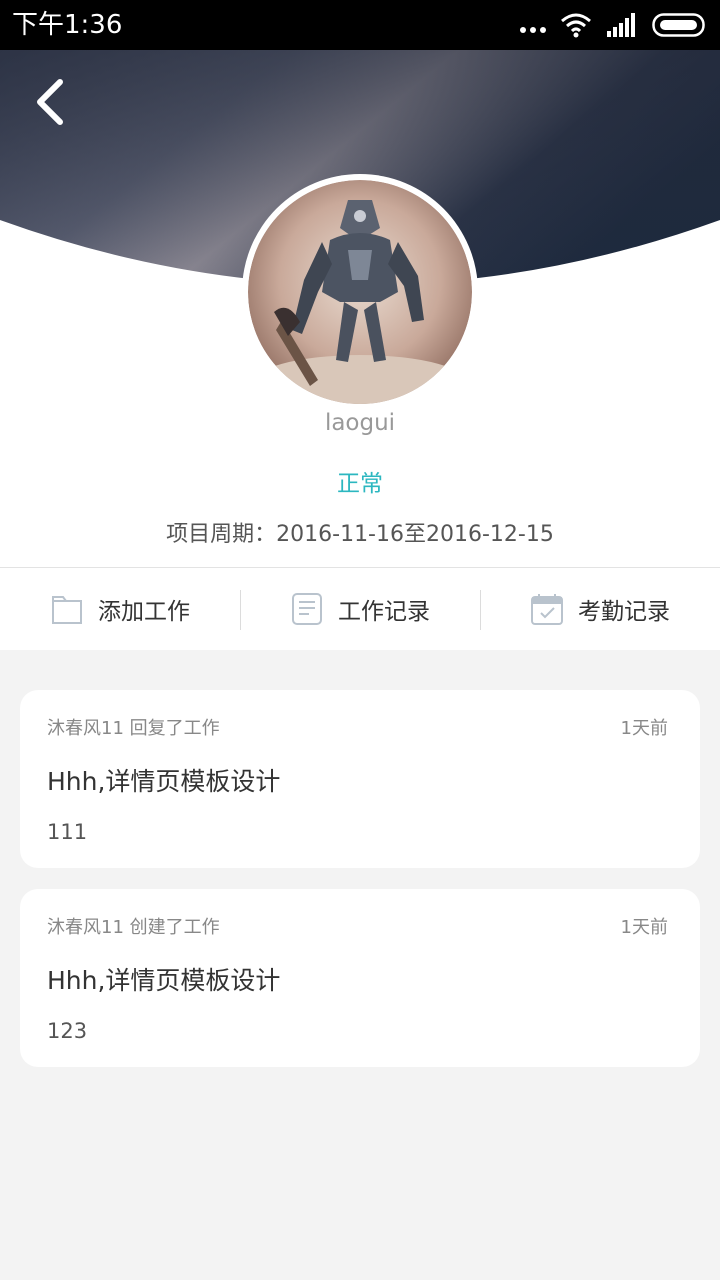  I want to click on avatar, so click(360, 294).